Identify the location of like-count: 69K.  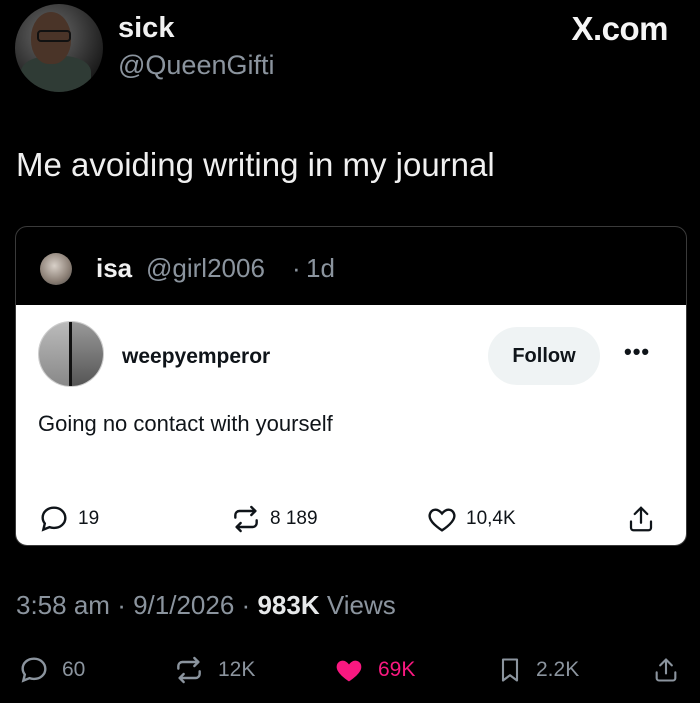
(397, 669).